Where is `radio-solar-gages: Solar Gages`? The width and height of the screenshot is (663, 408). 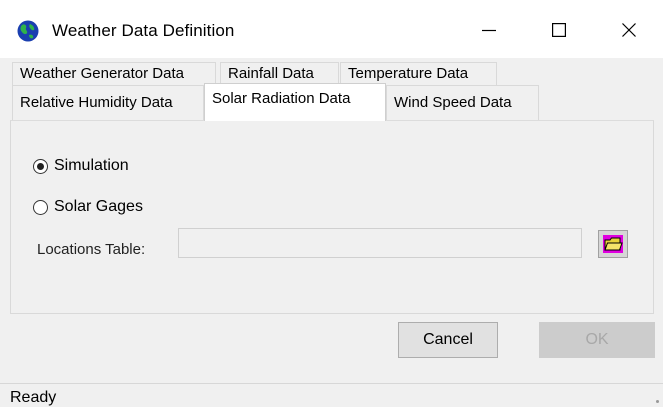
radio-solar-gages: Solar Gages is located at coordinates (88, 207).